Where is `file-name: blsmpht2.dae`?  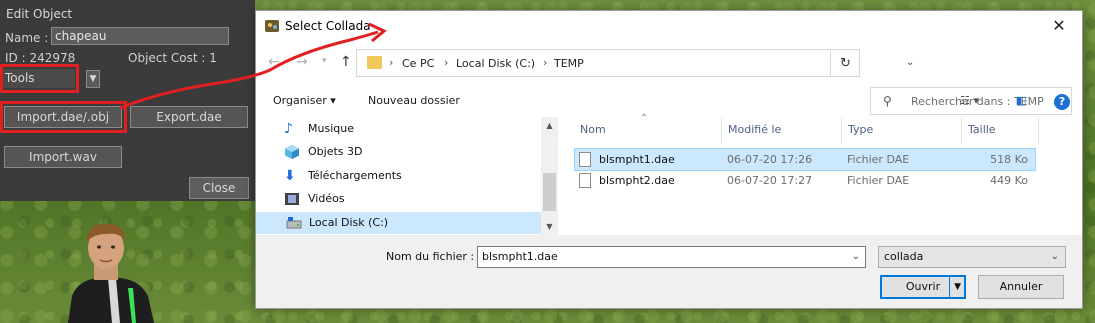
file-name: blsmpht2.dae is located at coordinates (637, 180).